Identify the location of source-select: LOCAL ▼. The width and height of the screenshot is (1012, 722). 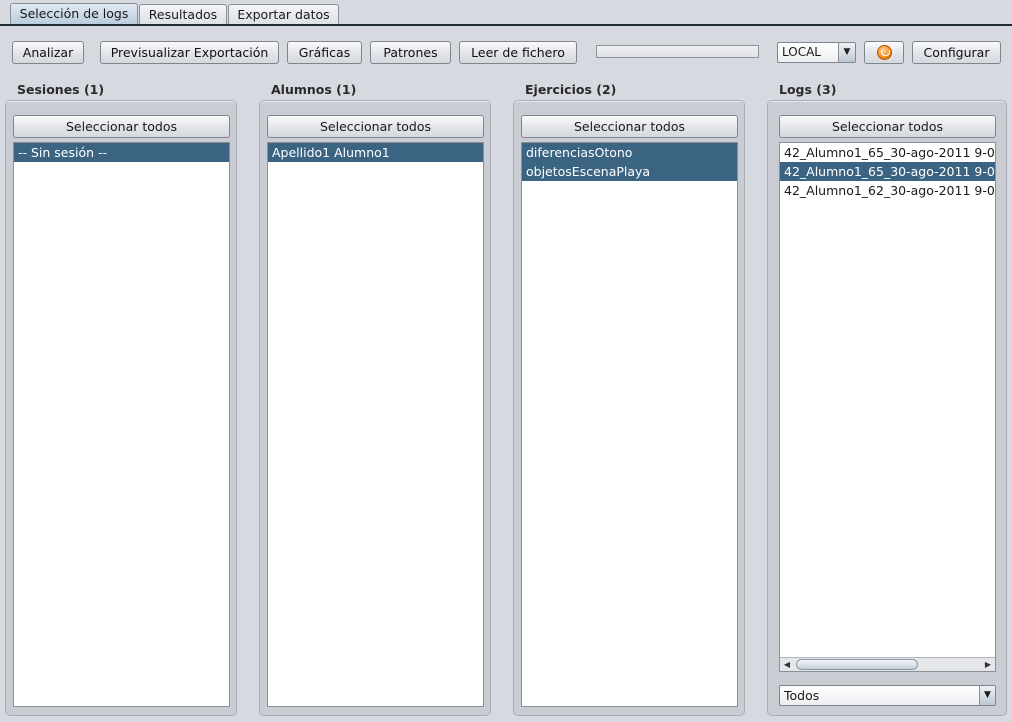
(816, 52).